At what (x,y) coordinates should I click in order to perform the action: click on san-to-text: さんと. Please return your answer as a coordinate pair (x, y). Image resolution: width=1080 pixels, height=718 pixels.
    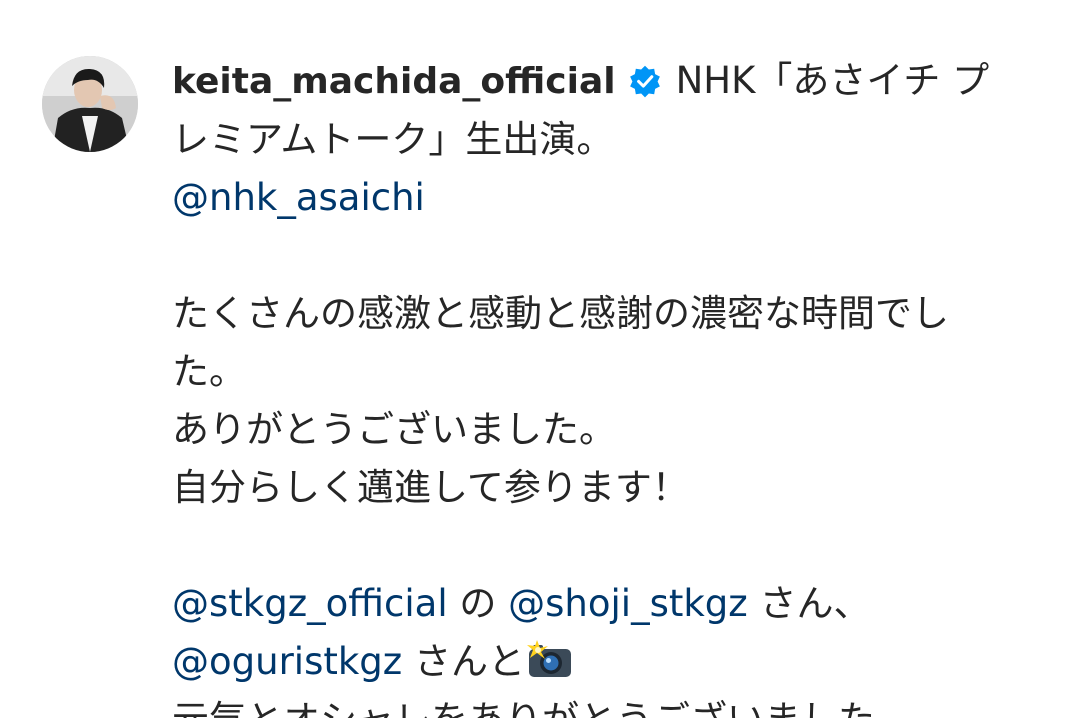
    Looking at the image, I should click on (469, 661).